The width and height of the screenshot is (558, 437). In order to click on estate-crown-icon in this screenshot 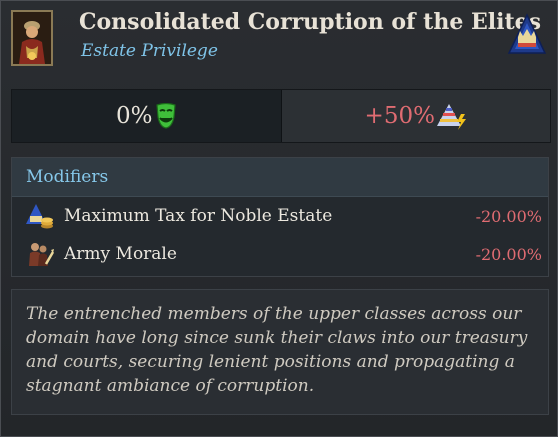, I will do `click(527, 35)`.